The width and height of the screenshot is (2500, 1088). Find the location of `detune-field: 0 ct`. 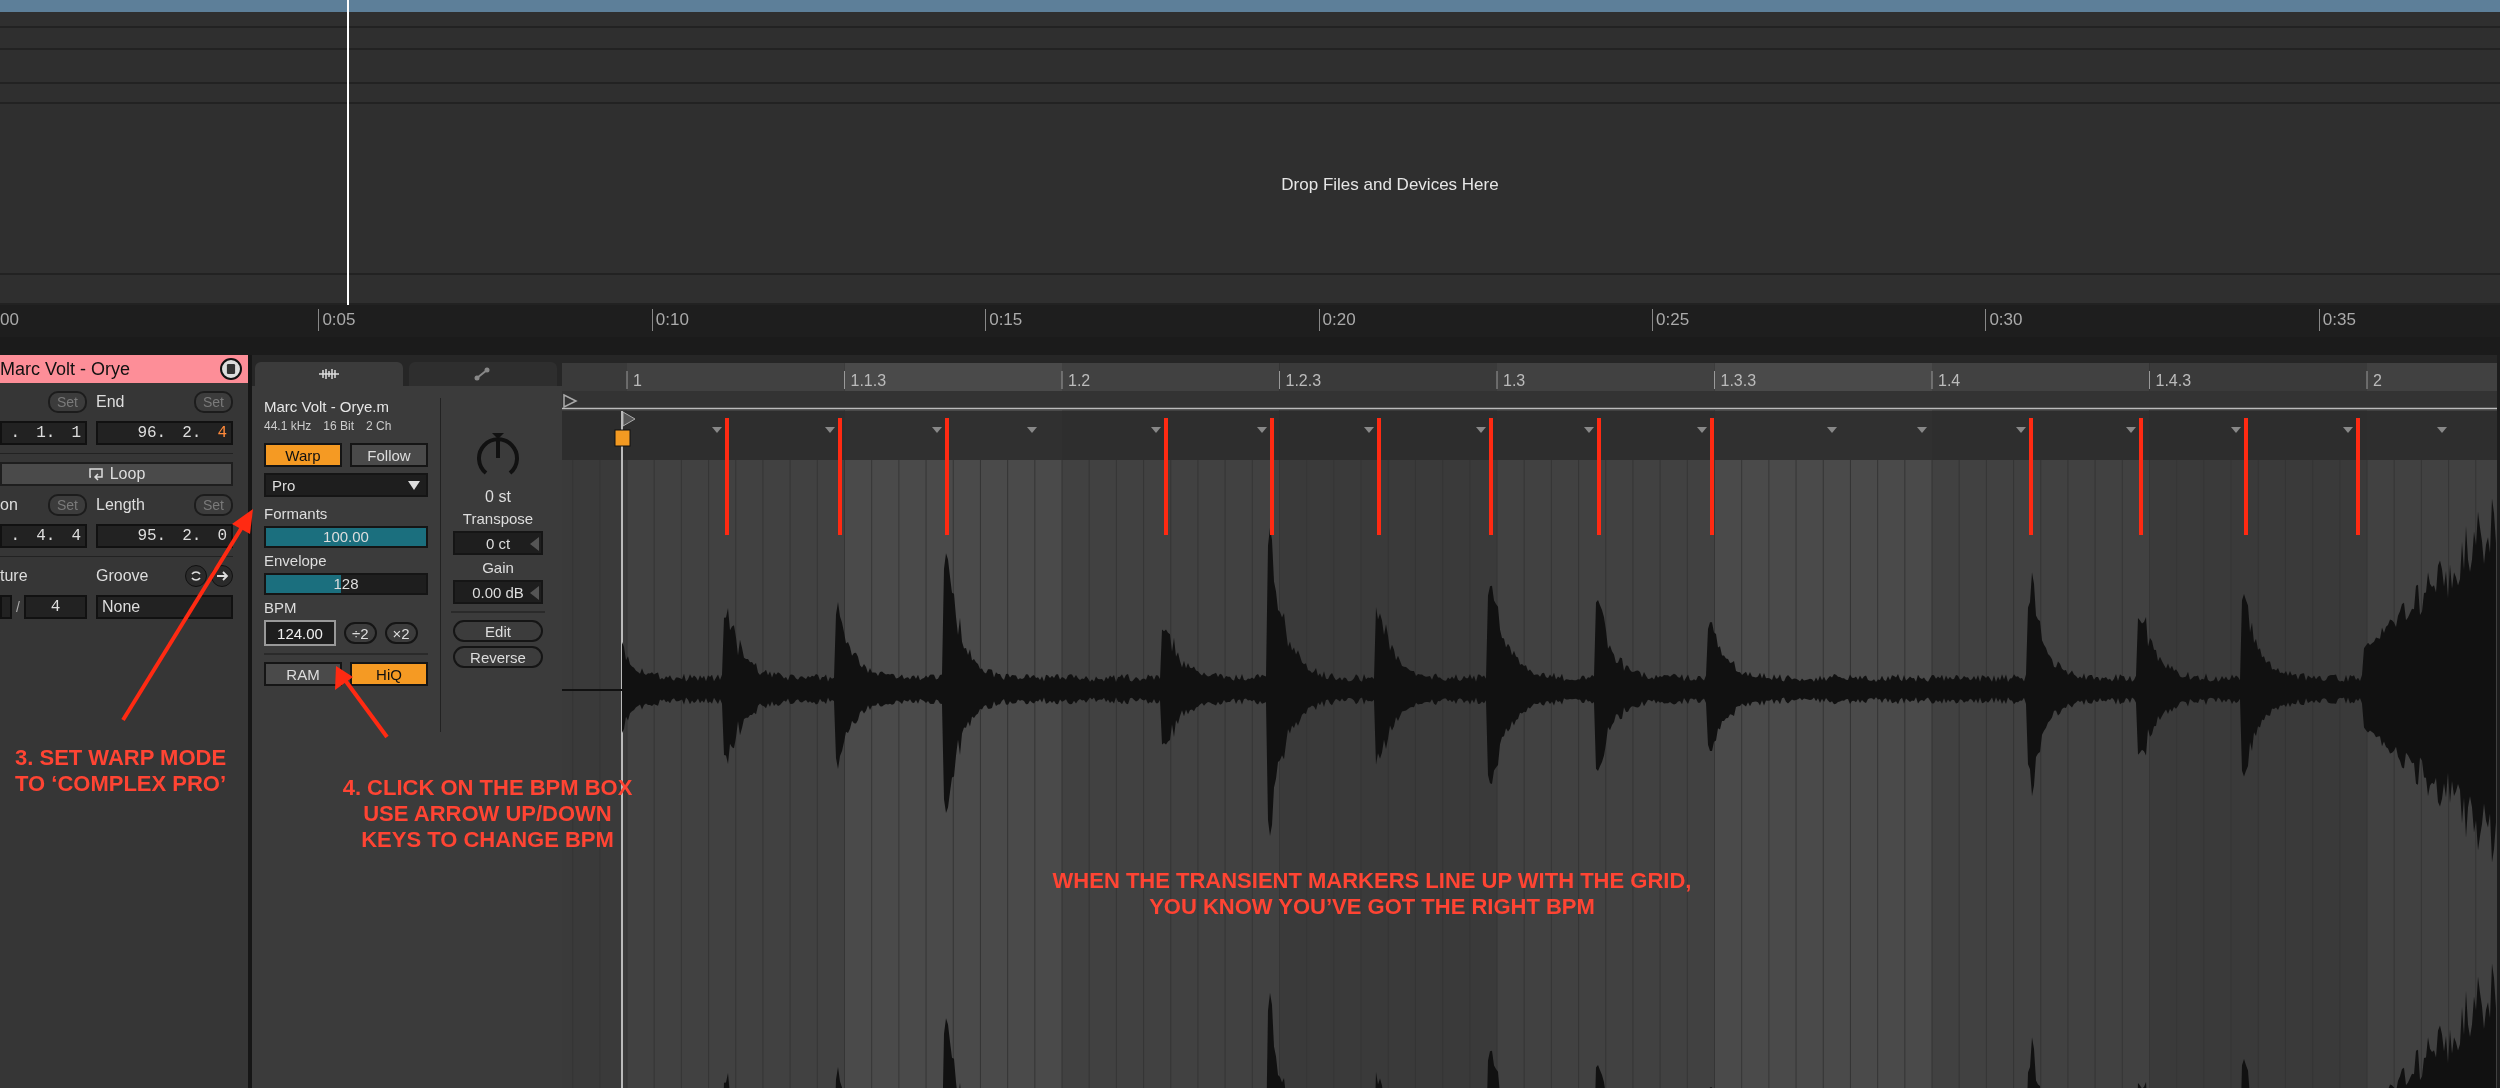

detune-field: 0 ct is located at coordinates (498, 543).